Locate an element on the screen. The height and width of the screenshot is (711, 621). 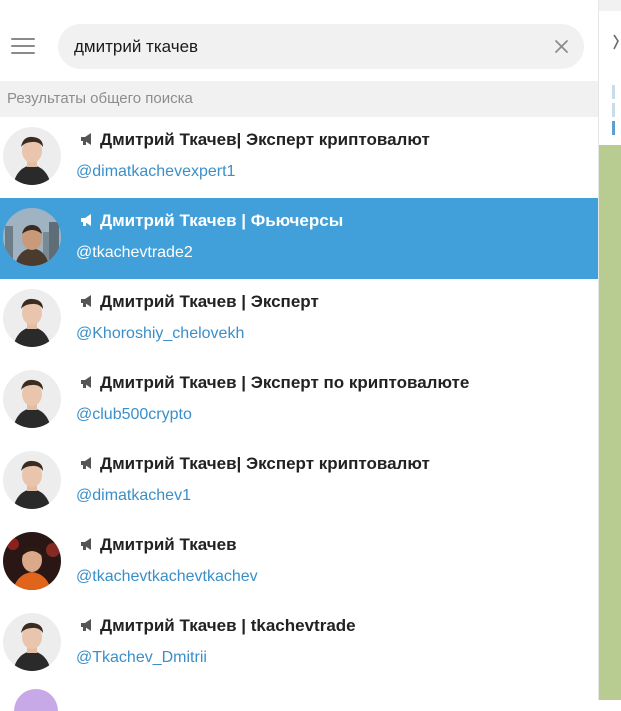
menu-button is located at coordinates (23, 46).